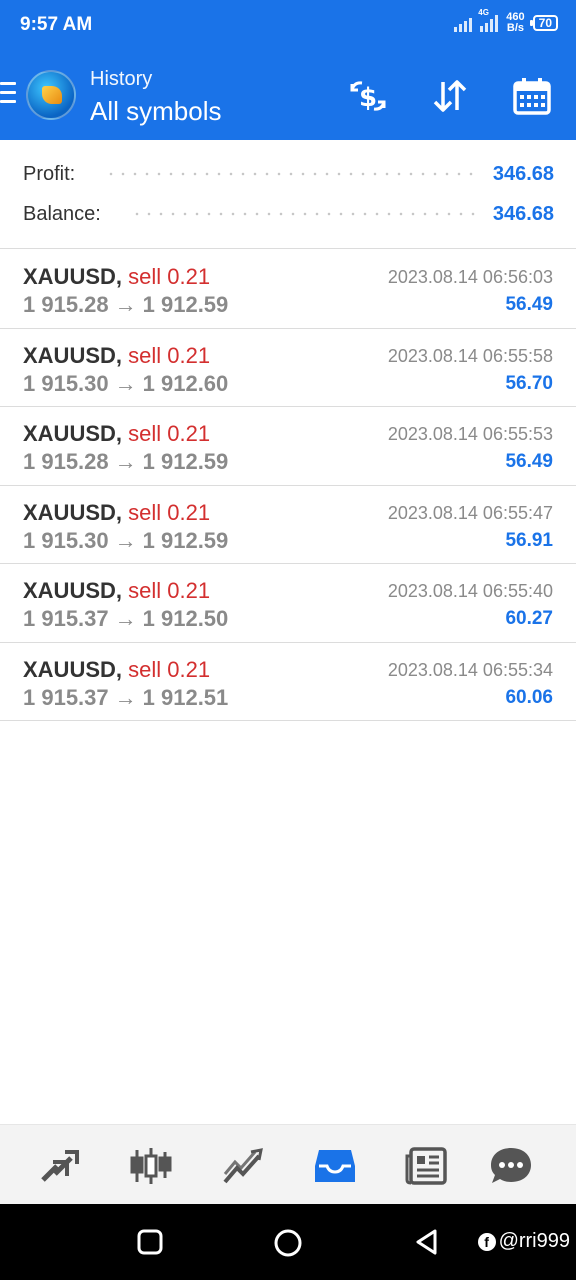 Image resolution: width=576 pixels, height=1280 pixels. Describe the element at coordinates (470, 434) in the screenshot. I see `trade-time: 2023.08.14 06:55:53` at that location.